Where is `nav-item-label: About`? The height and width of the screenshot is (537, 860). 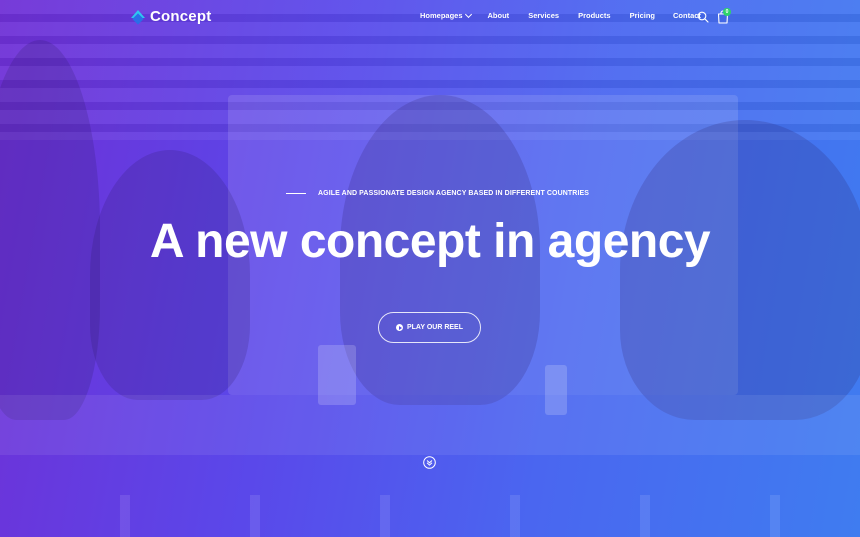 nav-item-label: About is located at coordinates (498, 15).